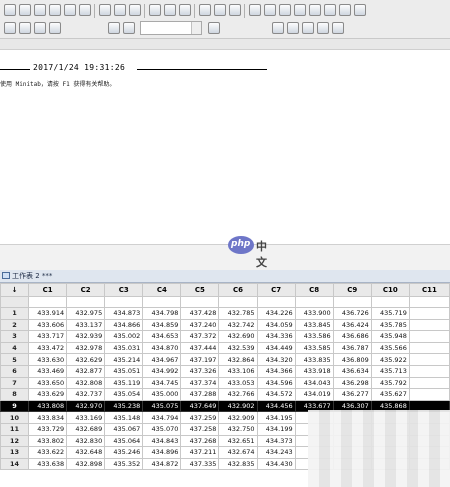 This screenshot has height=487, width=450. What do you see at coordinates (15, 406) in the screenshot?
I see `row-number: 9` at bounding box center [15, 406].